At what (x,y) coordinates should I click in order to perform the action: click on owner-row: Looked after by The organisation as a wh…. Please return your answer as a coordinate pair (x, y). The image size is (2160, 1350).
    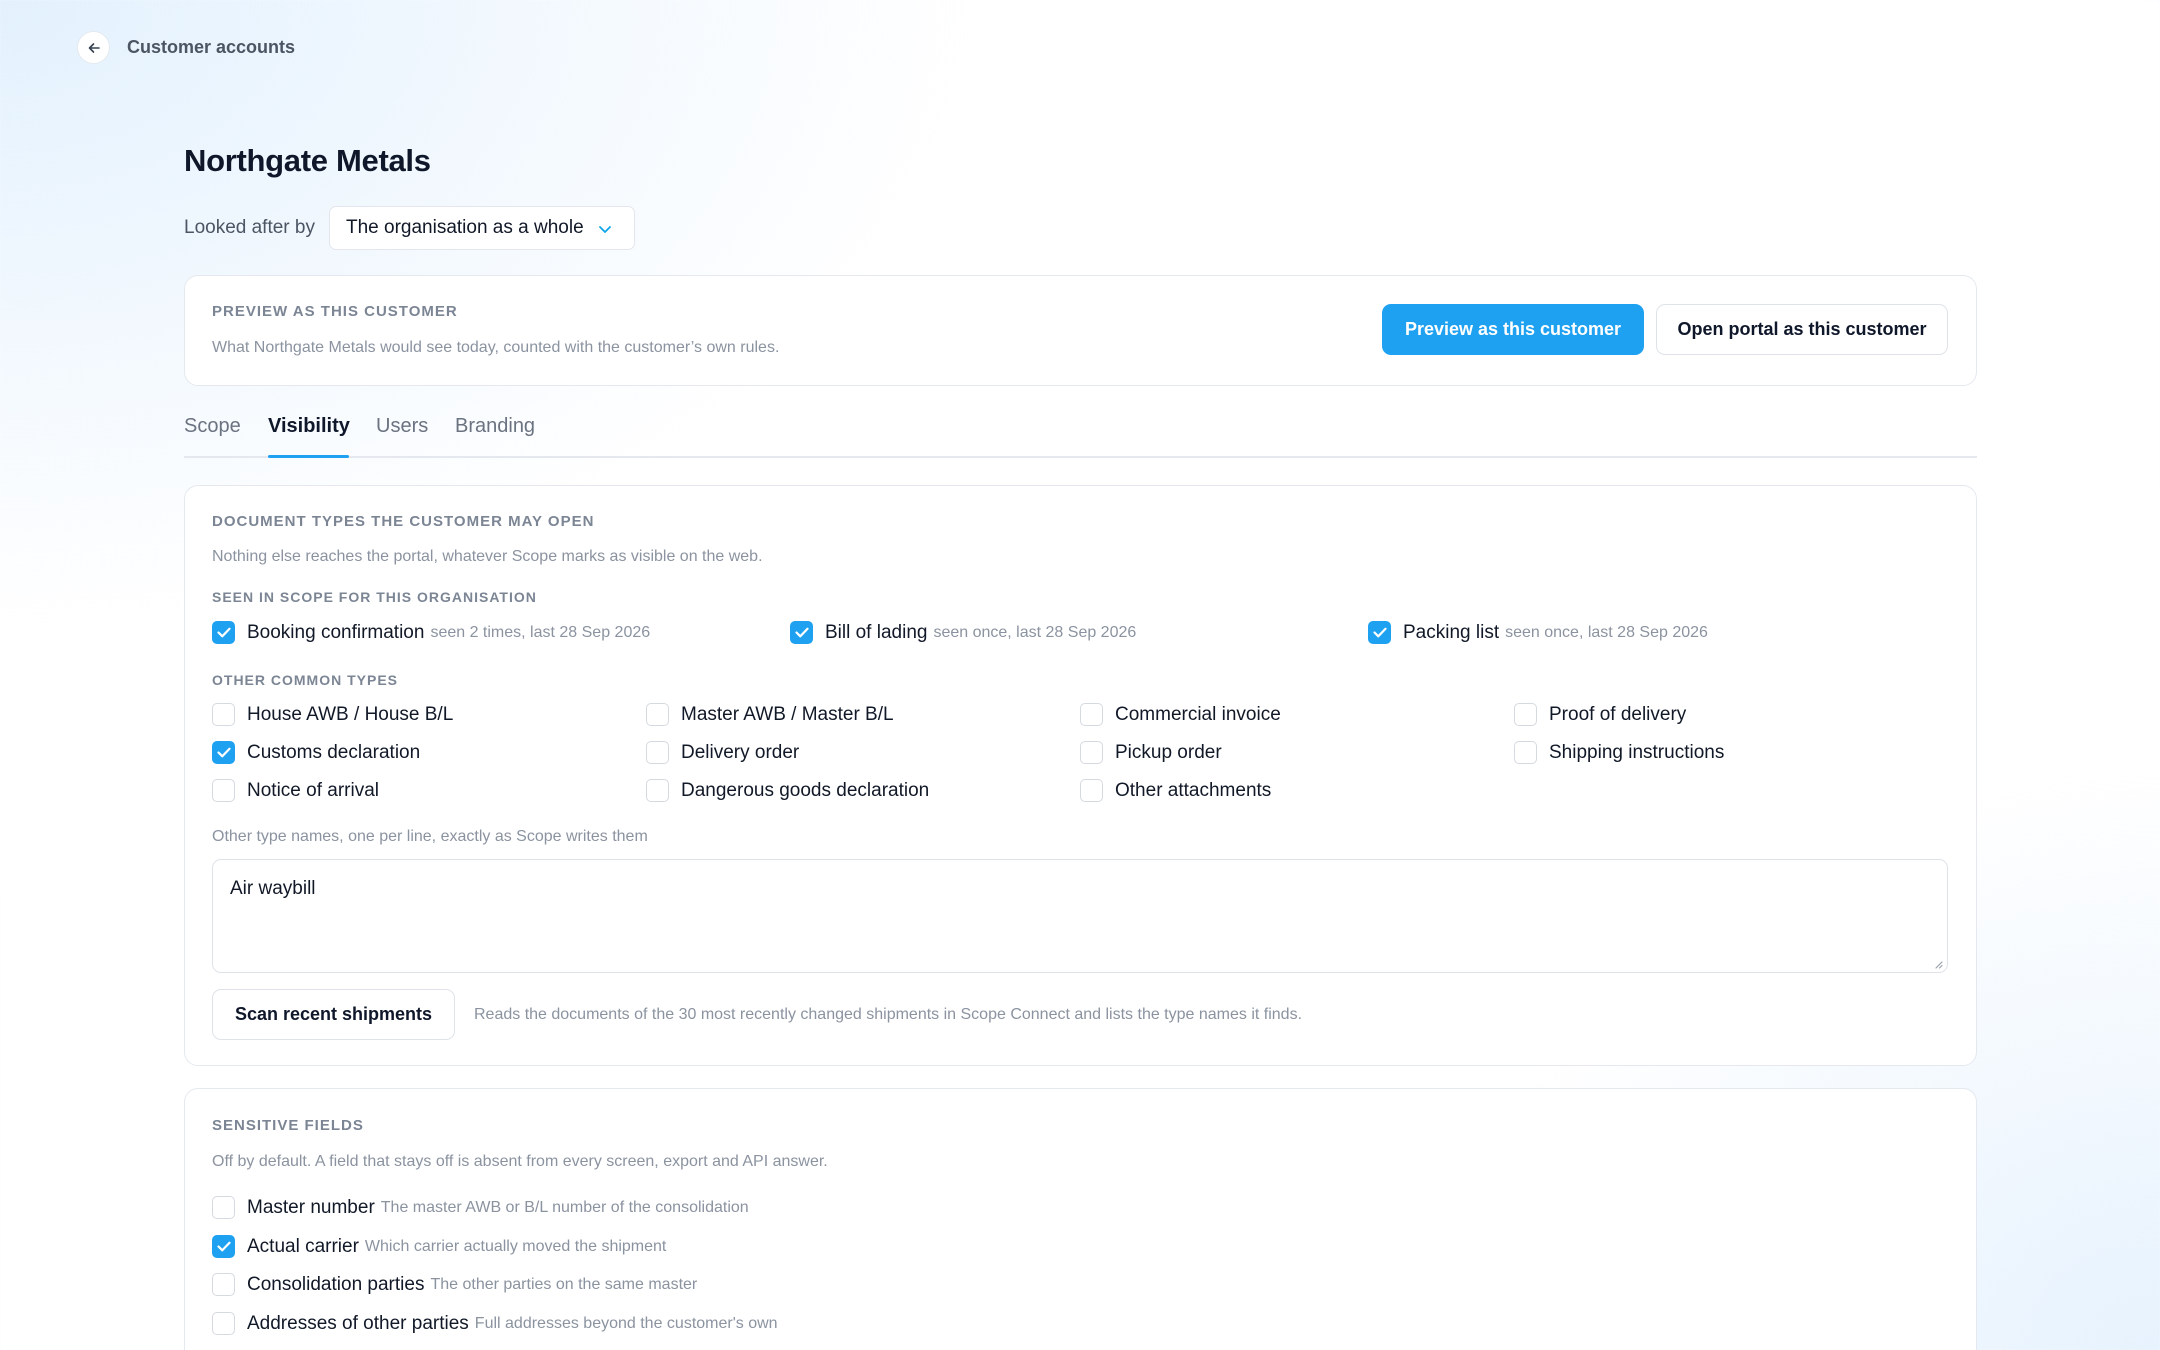
    Looking at the image, I should click on (409, 228).